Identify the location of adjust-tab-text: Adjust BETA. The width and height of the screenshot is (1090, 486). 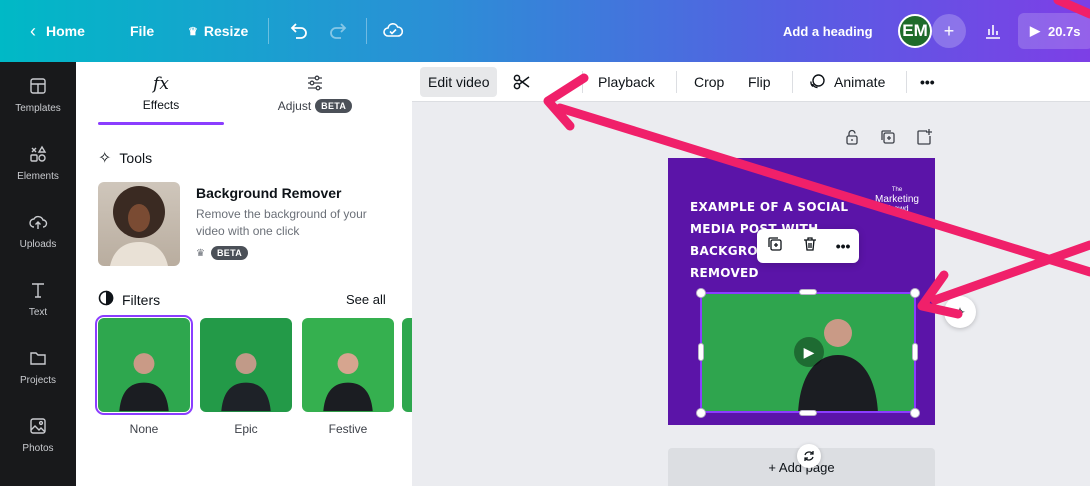
(315, 105).